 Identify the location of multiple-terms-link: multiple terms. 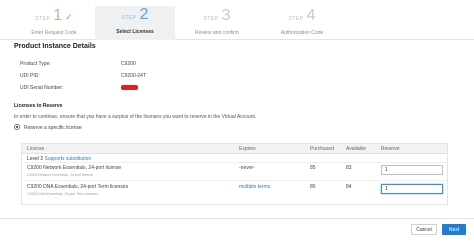
(254, 187).